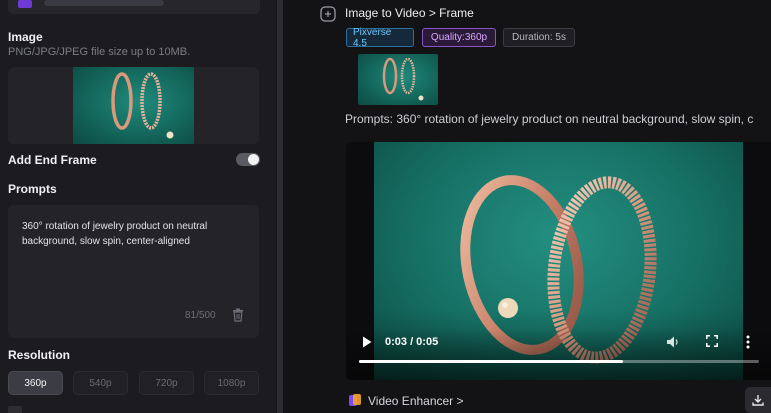 This screenshot has width=771, height=413. I want to click on trash-icon, so click(238, 315).